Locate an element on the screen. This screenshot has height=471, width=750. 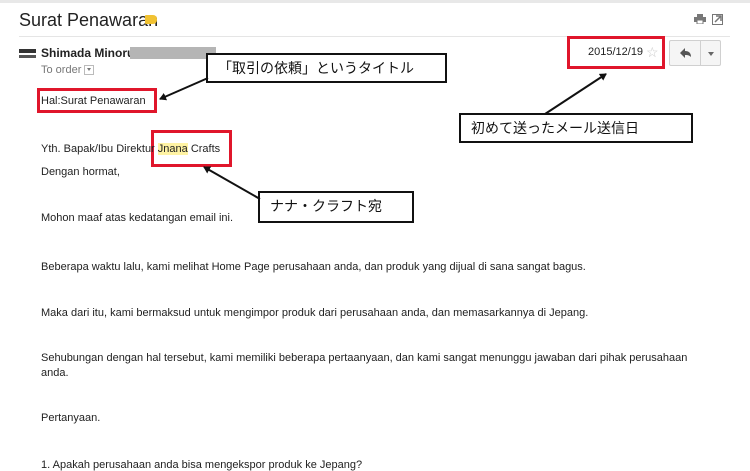
title-annotation-arrow is located at coordinates (184, 89).